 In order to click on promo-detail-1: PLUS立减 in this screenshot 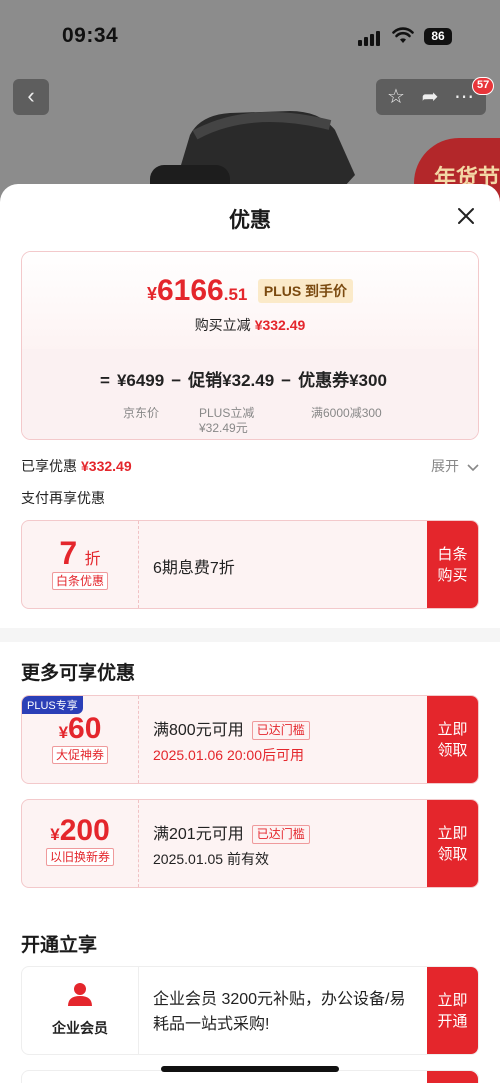, I will do `click(227, 413)`.